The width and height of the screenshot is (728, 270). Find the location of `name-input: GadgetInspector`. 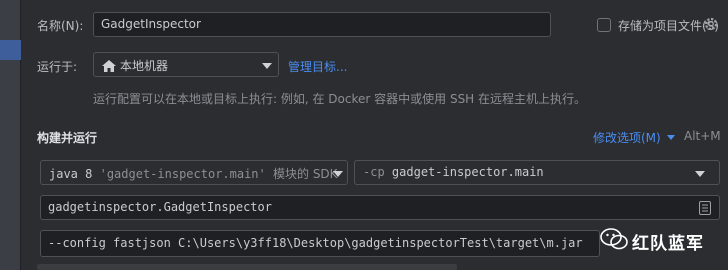

name-input: GadgetInspector is located at coordinates (322, 24).